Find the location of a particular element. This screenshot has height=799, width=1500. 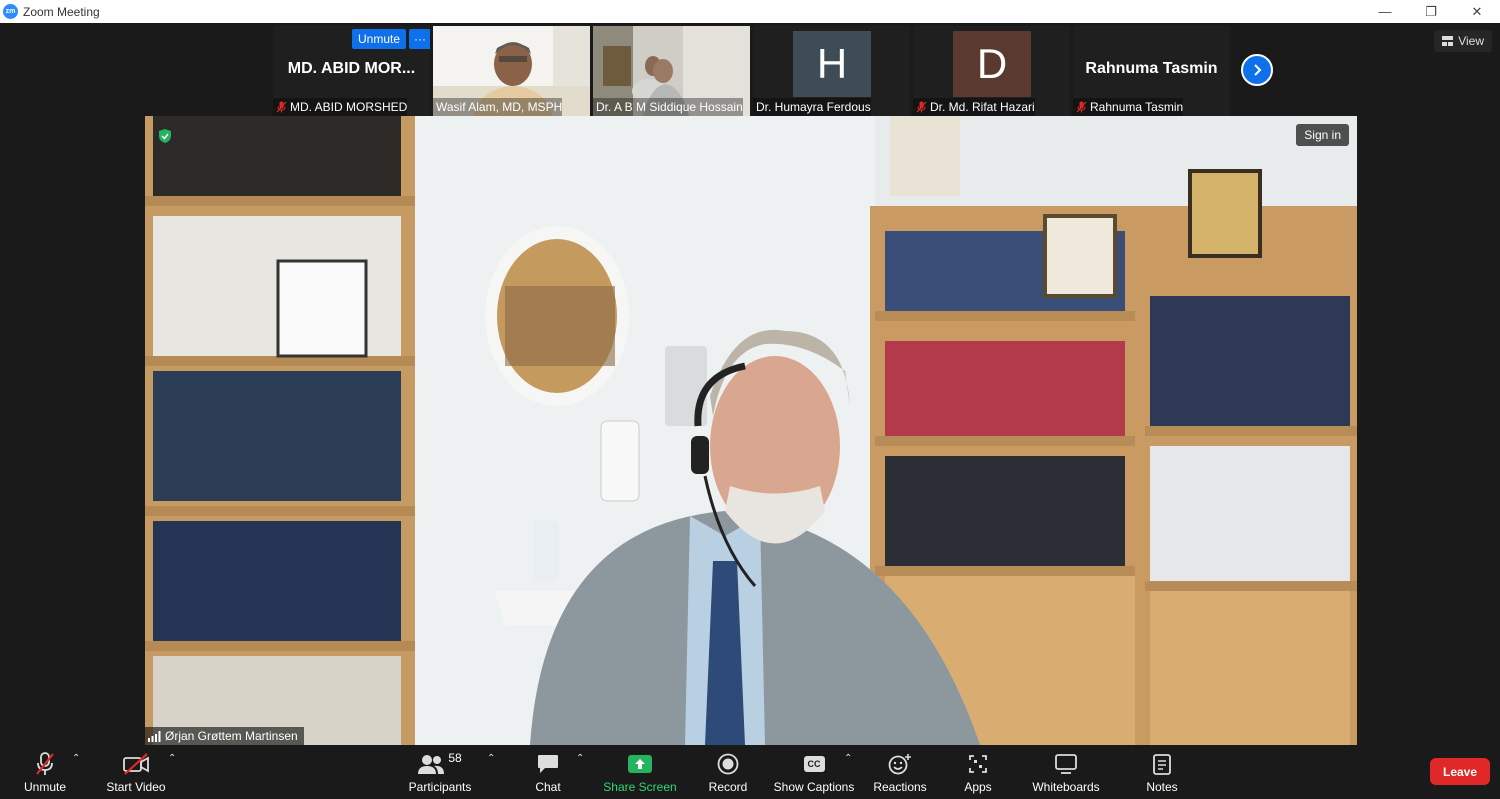

share-screen-icon is located at coordinates (640, 764).